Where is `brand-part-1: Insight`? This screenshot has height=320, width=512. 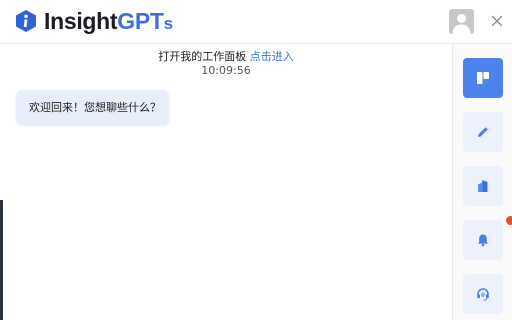
brand-part-1: Insight is located at coordinates (81, 21).